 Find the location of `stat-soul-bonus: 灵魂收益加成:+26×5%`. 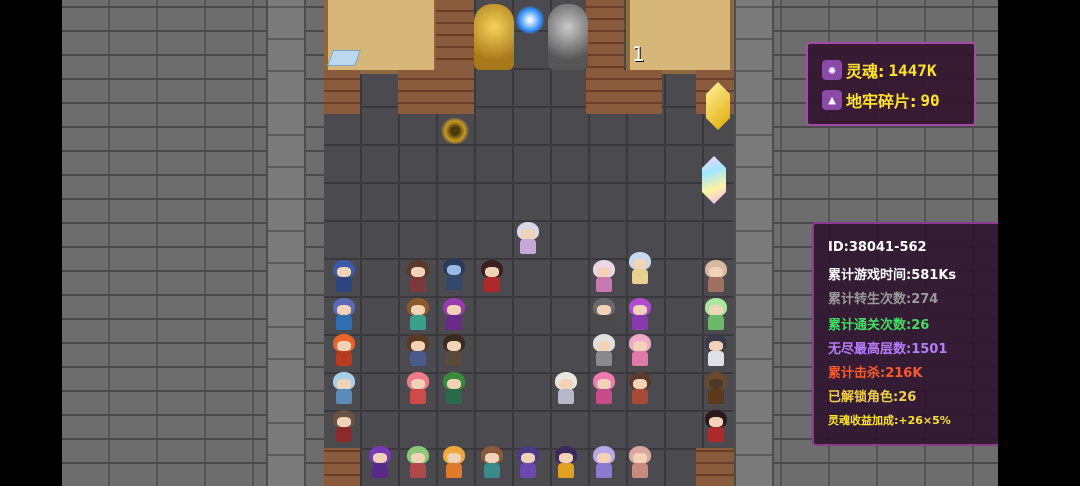

stat-soul-bonus: 灵魂收益加成:+26×5% is located at coordinates (889, 420).